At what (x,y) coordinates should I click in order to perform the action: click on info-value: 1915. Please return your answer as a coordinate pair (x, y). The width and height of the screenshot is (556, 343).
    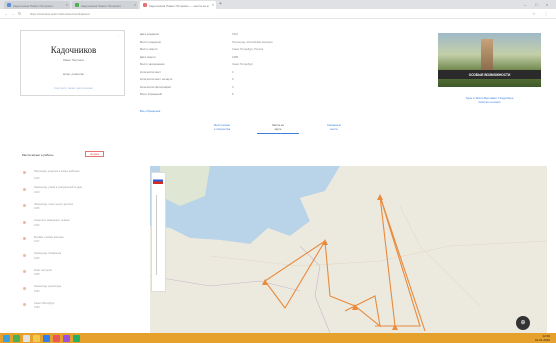
    Looking at the image, I should click on (235, 34).